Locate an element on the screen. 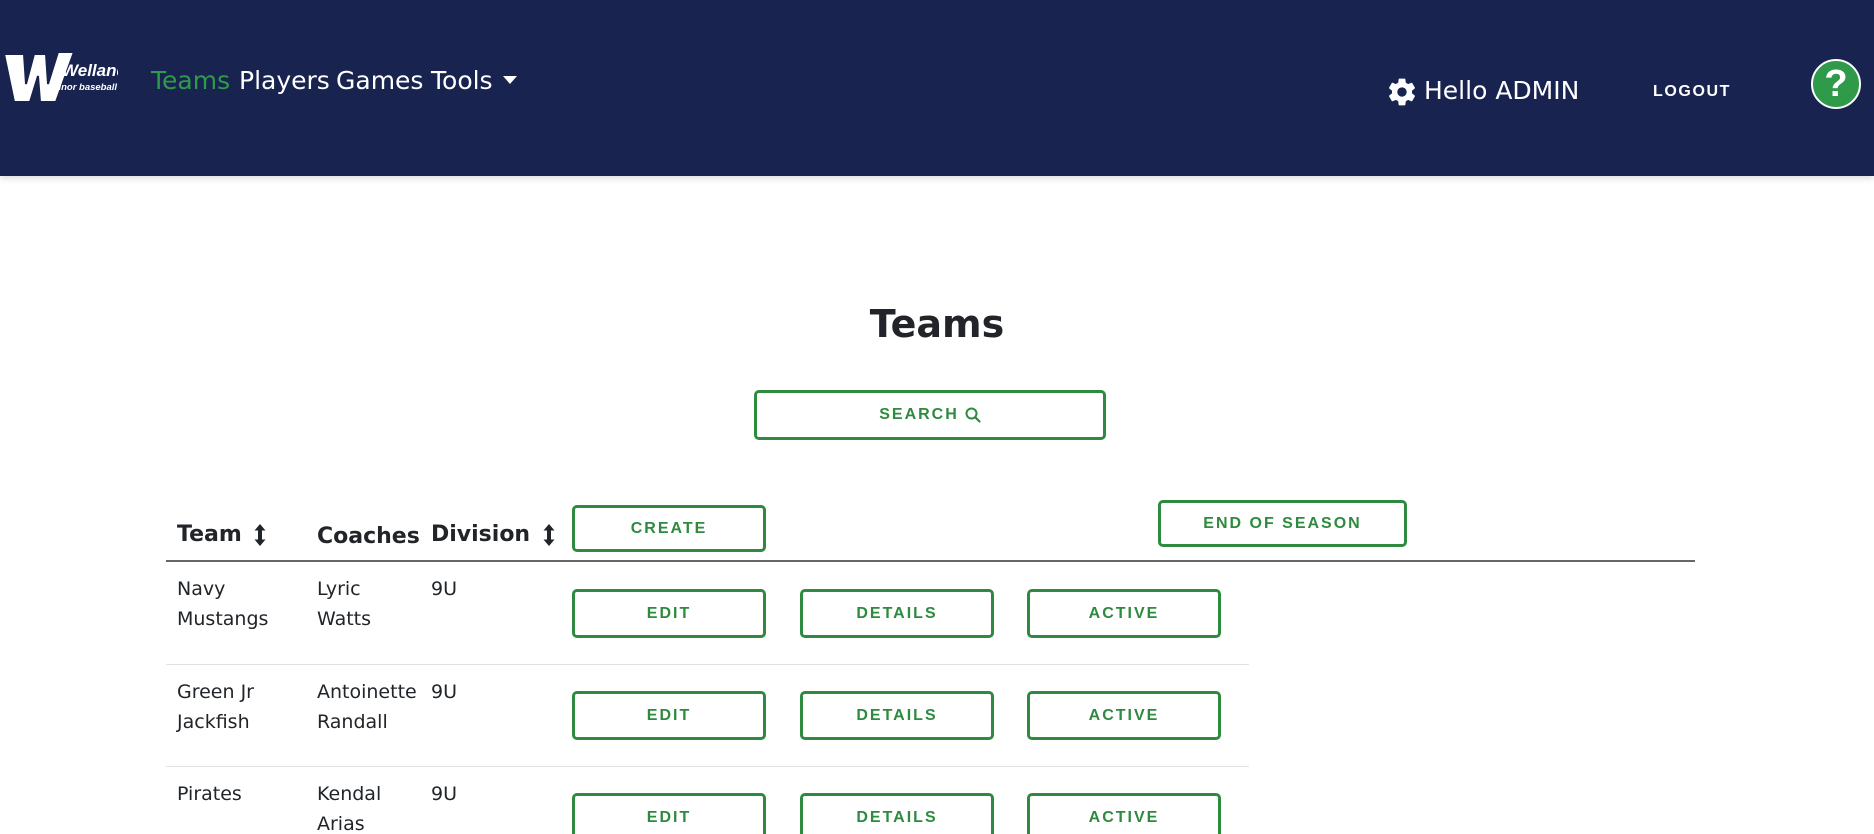  search-button-label: SEARCH is located at coordinates (919, 414).